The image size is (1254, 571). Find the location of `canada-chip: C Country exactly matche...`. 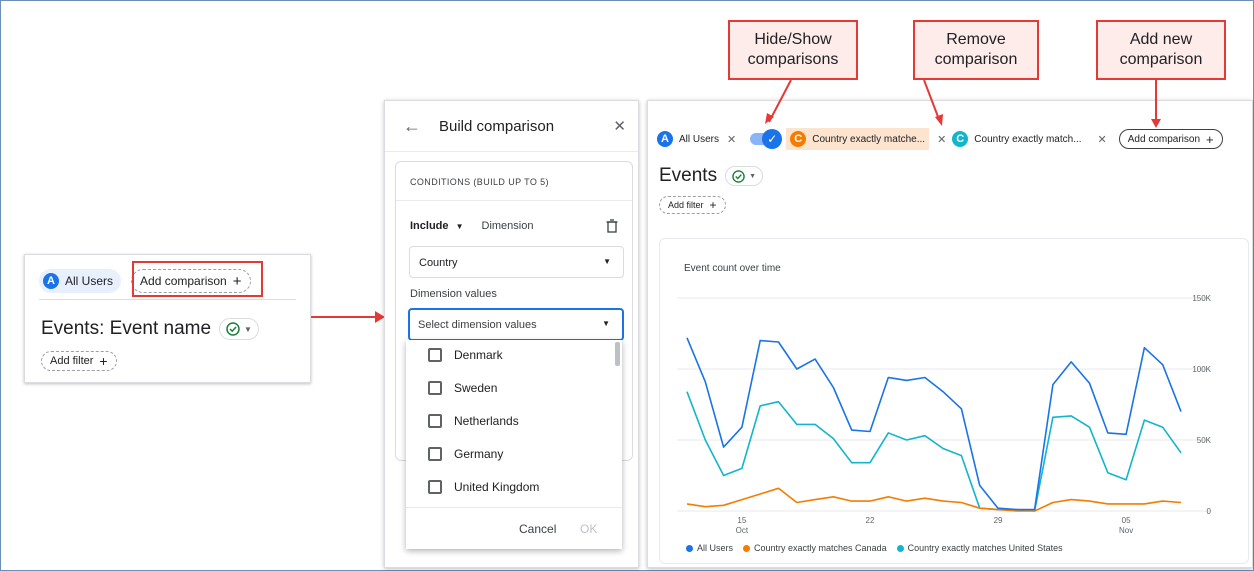

canada-chip: C Country exactly matche... is located at coordinates (858, 139).